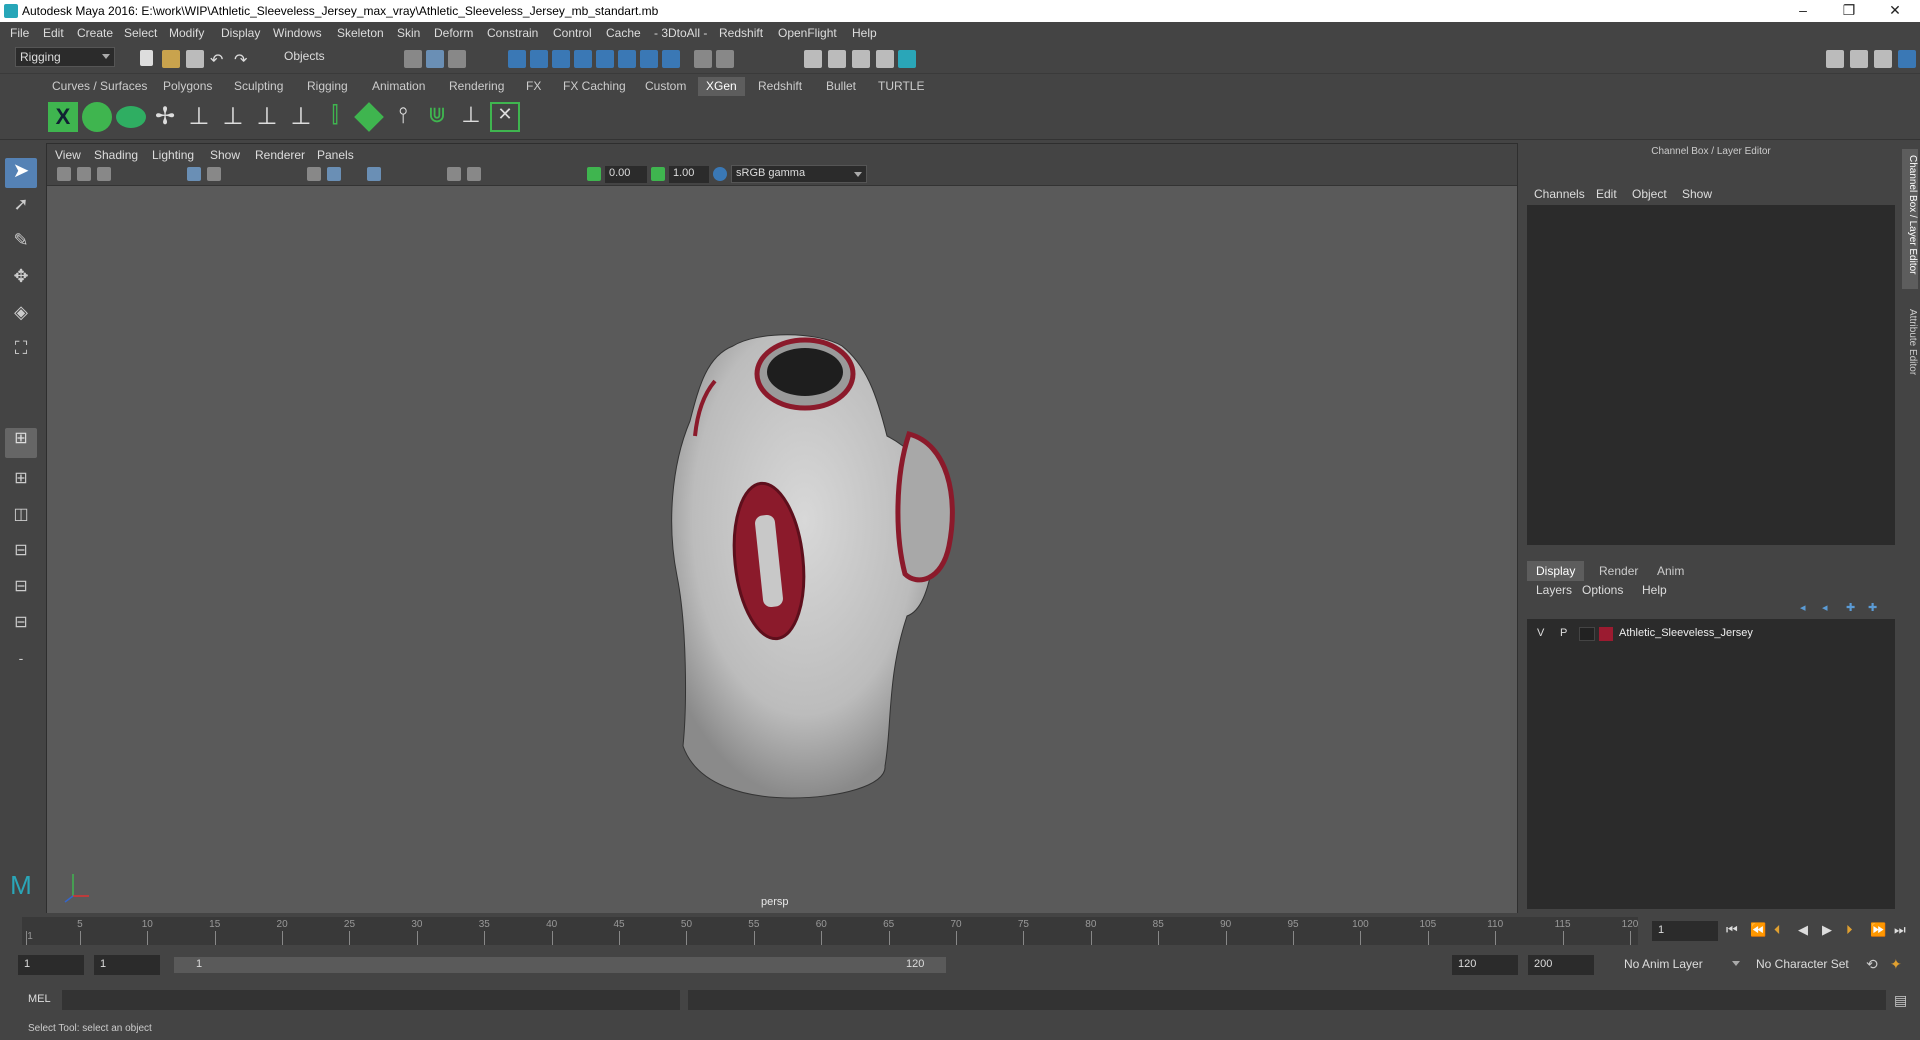  I want to click on cb-menu-show: Show, so click(1697, 194).